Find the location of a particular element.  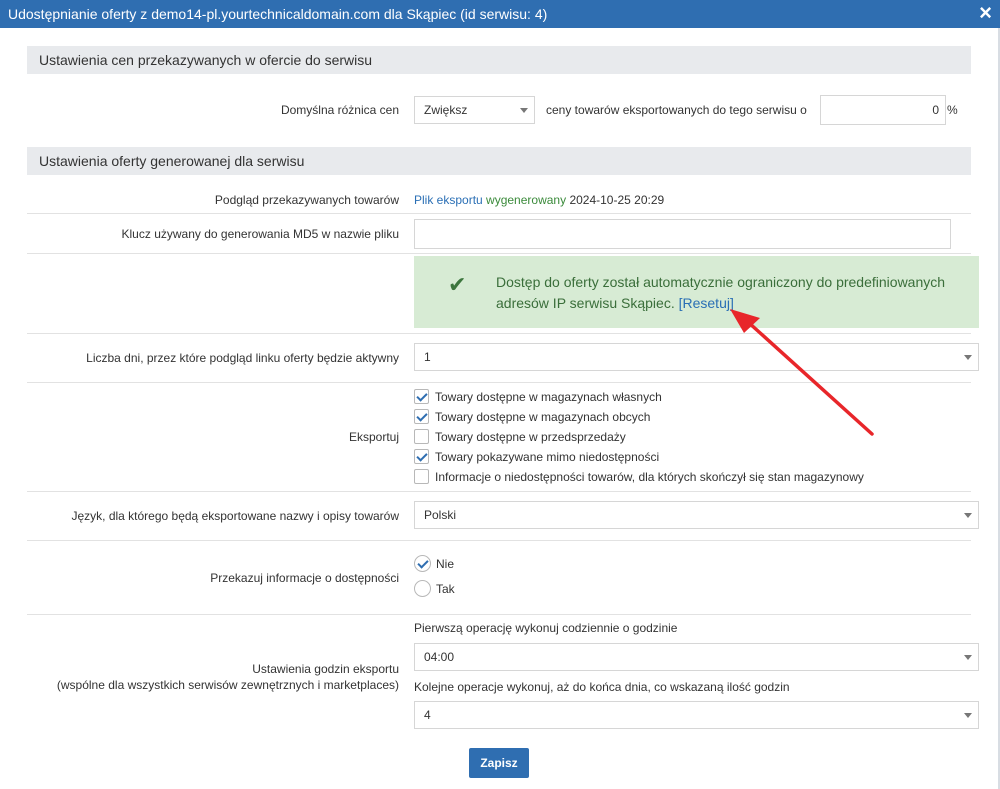

days-select: 1 is located at coordinates (696, 357).